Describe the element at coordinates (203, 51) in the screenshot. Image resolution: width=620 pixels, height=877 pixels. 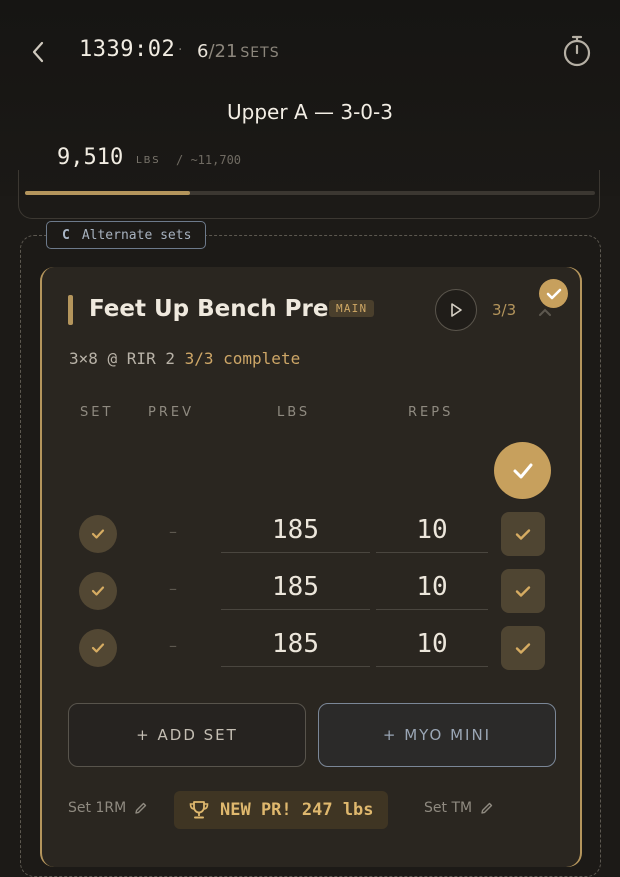
I see `sets-done: 6` at that location.